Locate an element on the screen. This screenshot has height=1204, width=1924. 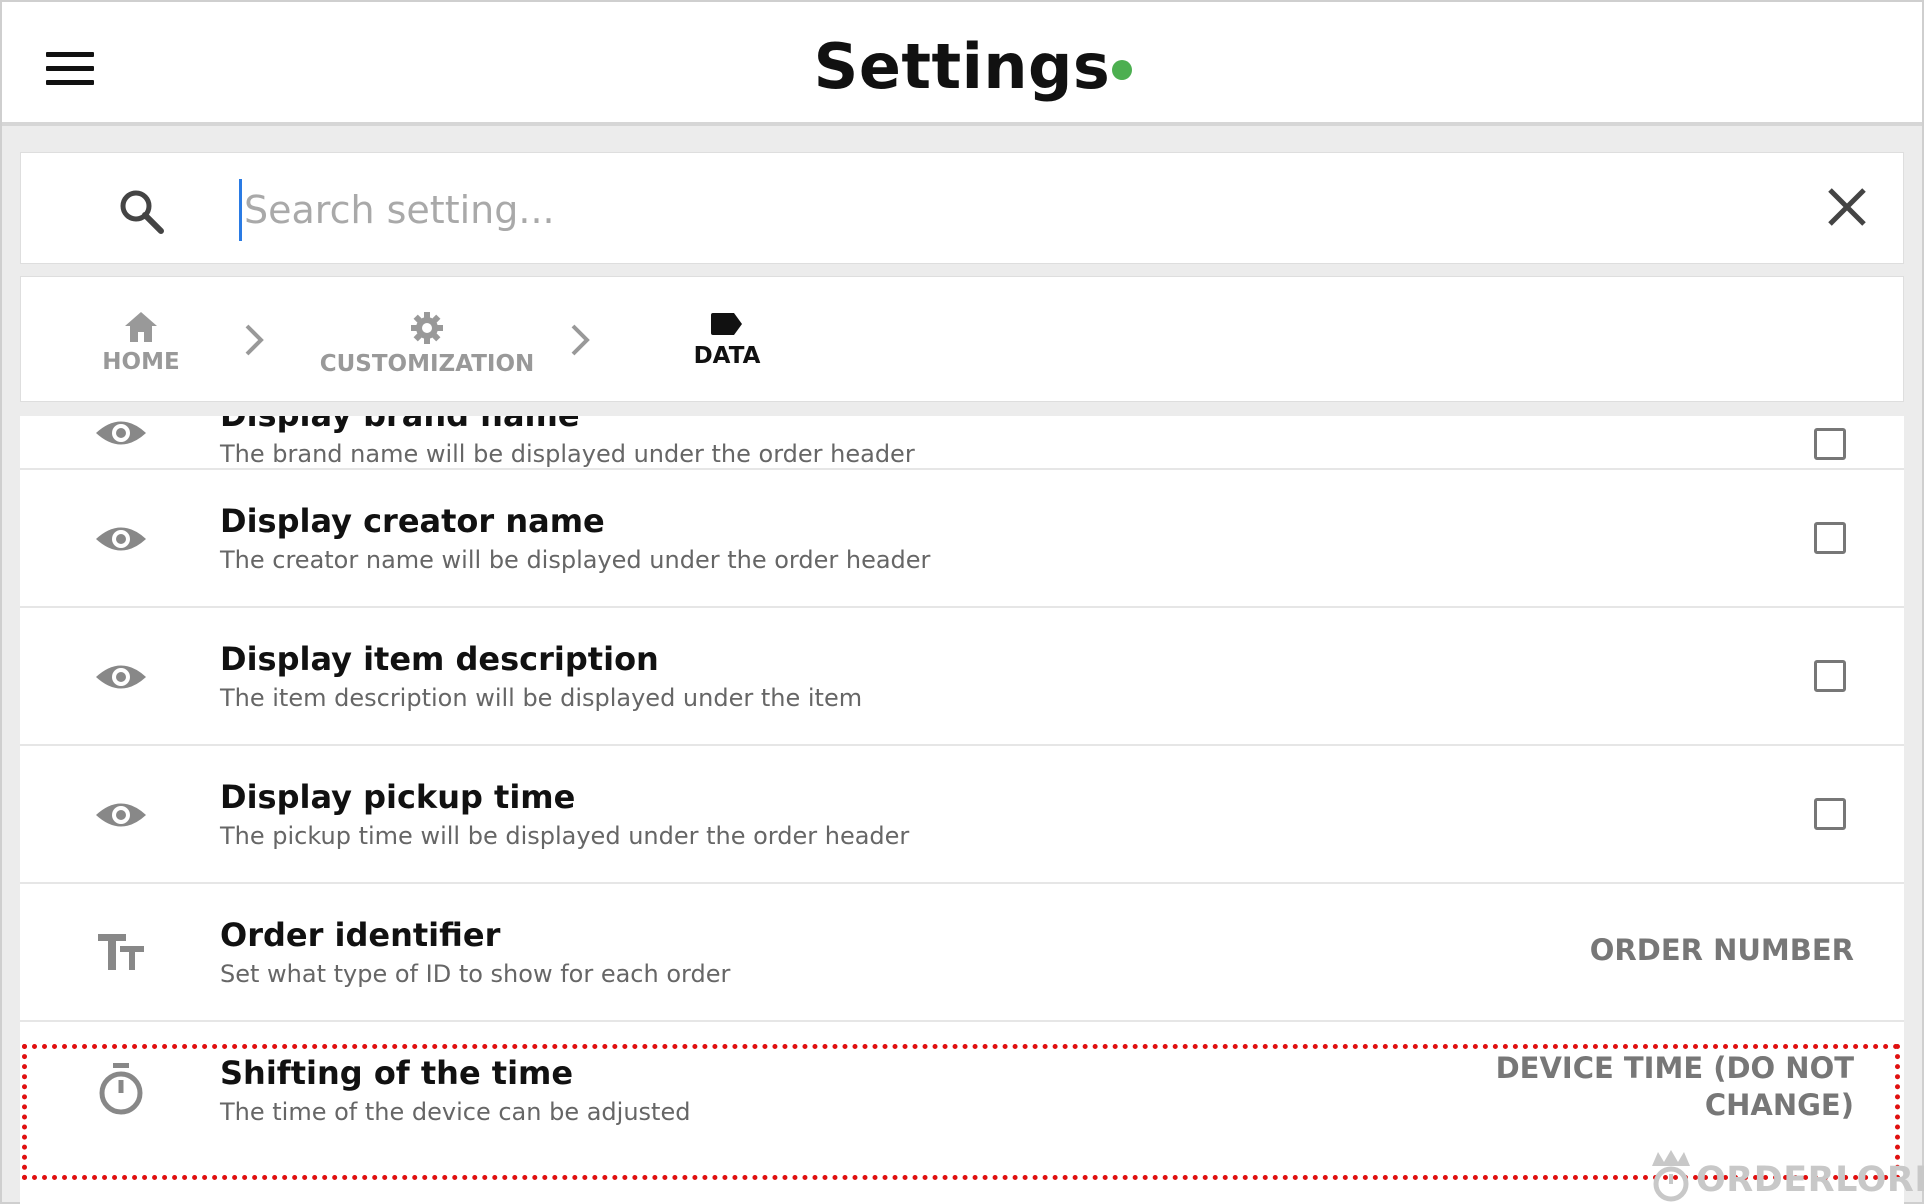
gear-icon is located at coordinates (427, 328).